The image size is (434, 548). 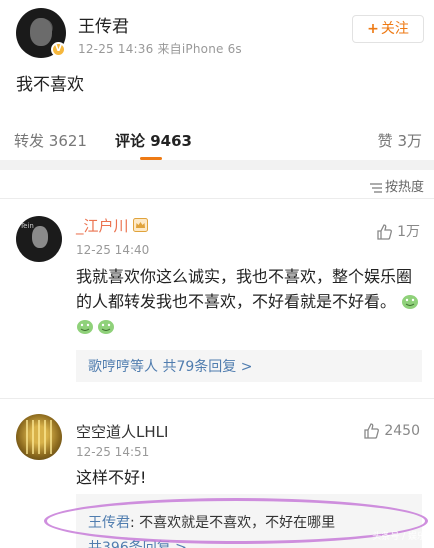 What do you see at coordinates (103, 24) in the screenshot?
I see `author-name: 王传君` at bounding box center [103, 24].